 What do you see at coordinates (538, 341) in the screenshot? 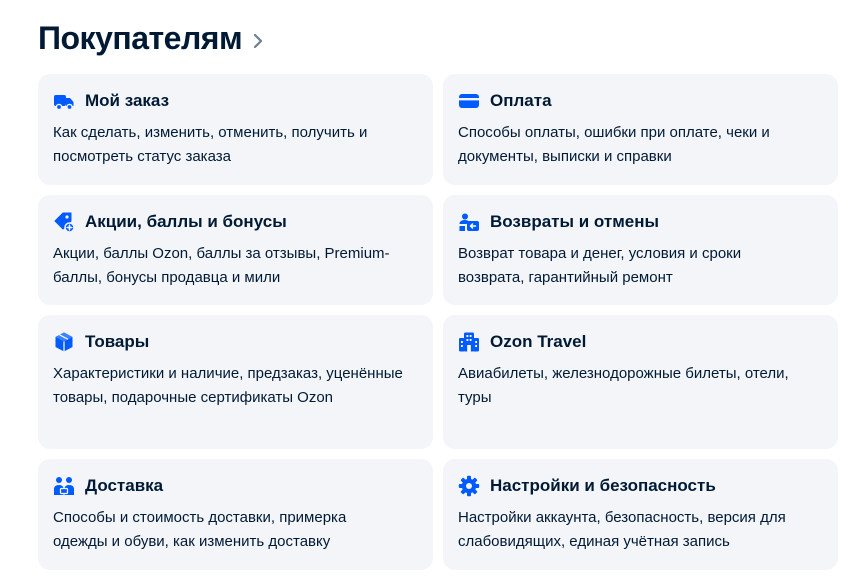
I see `topic-title: Ozon Travel` at bounding box center [538, 341].